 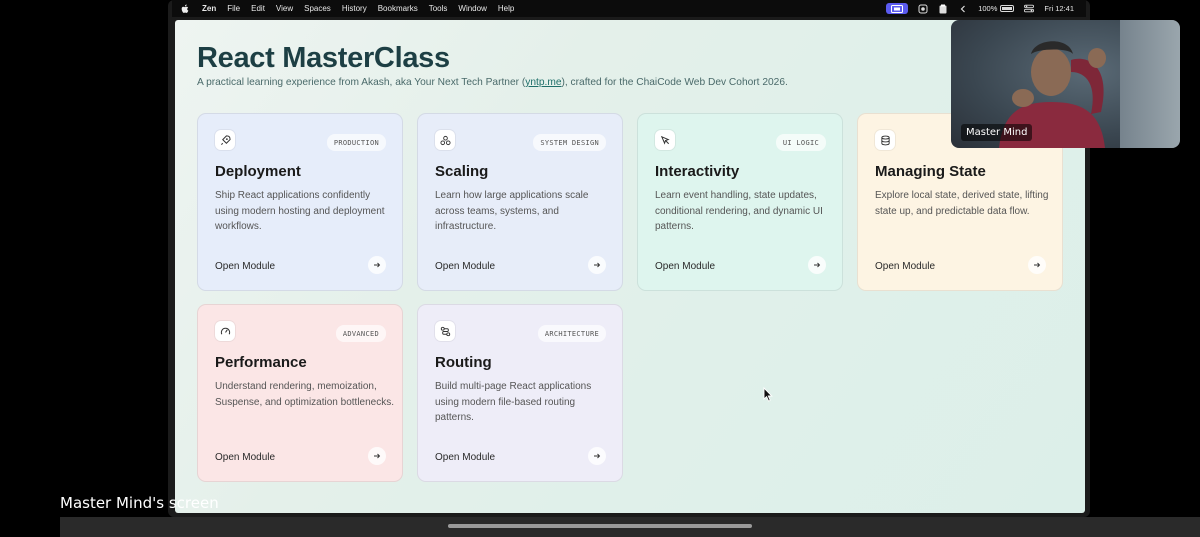 I want to click on control-center-icon, so click(x=1029, y=9).